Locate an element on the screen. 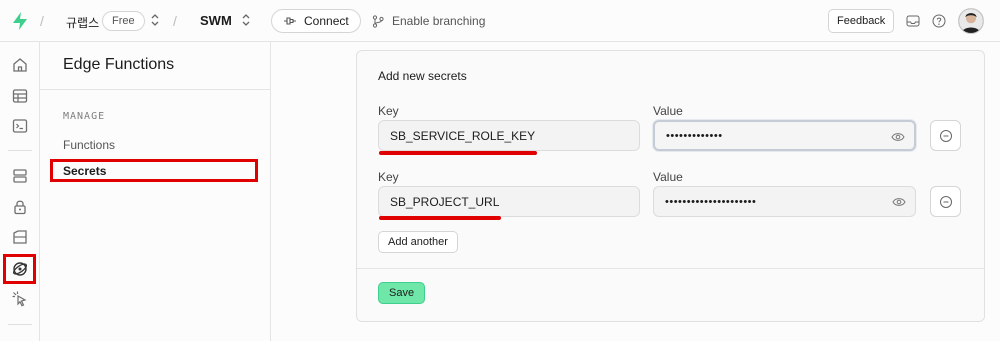 The height and width of the screenshot is (341, 1000). sidebar-section-label: MANAGE is located at coordinates (84, 116).